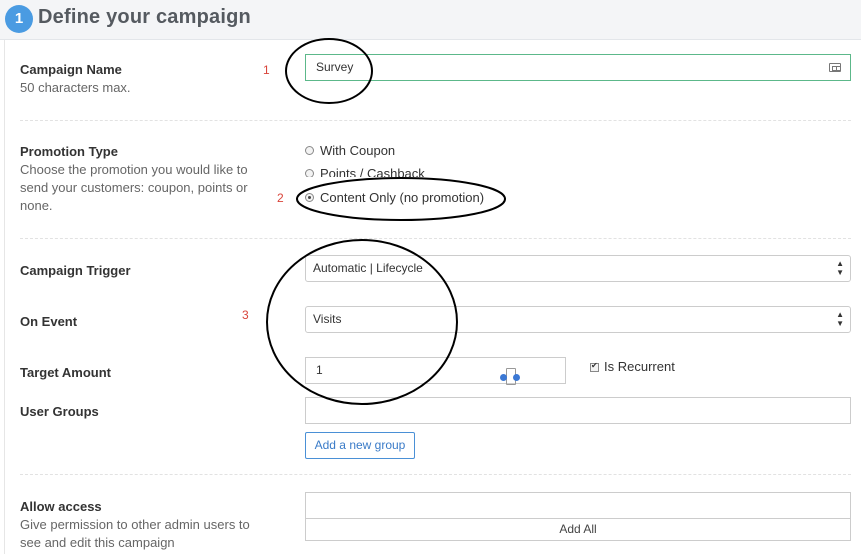  I want to click on target-amount-value: 1, so click(319, 370).